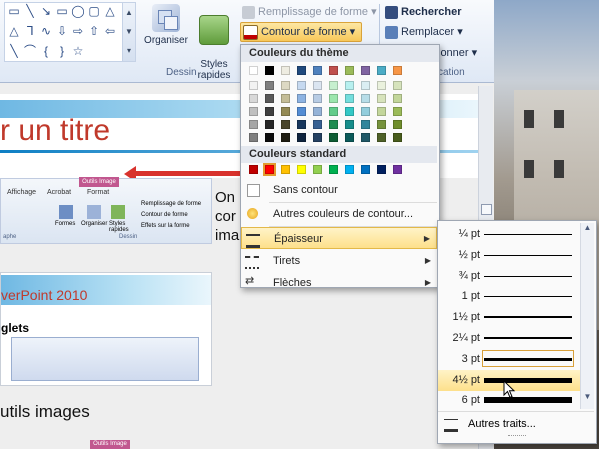 The height and width of the screenshot is (449, 599). Describe the element at coordinates (587, 227) in the screenshot. I see `scroll-up-icon: ▲` at that location.